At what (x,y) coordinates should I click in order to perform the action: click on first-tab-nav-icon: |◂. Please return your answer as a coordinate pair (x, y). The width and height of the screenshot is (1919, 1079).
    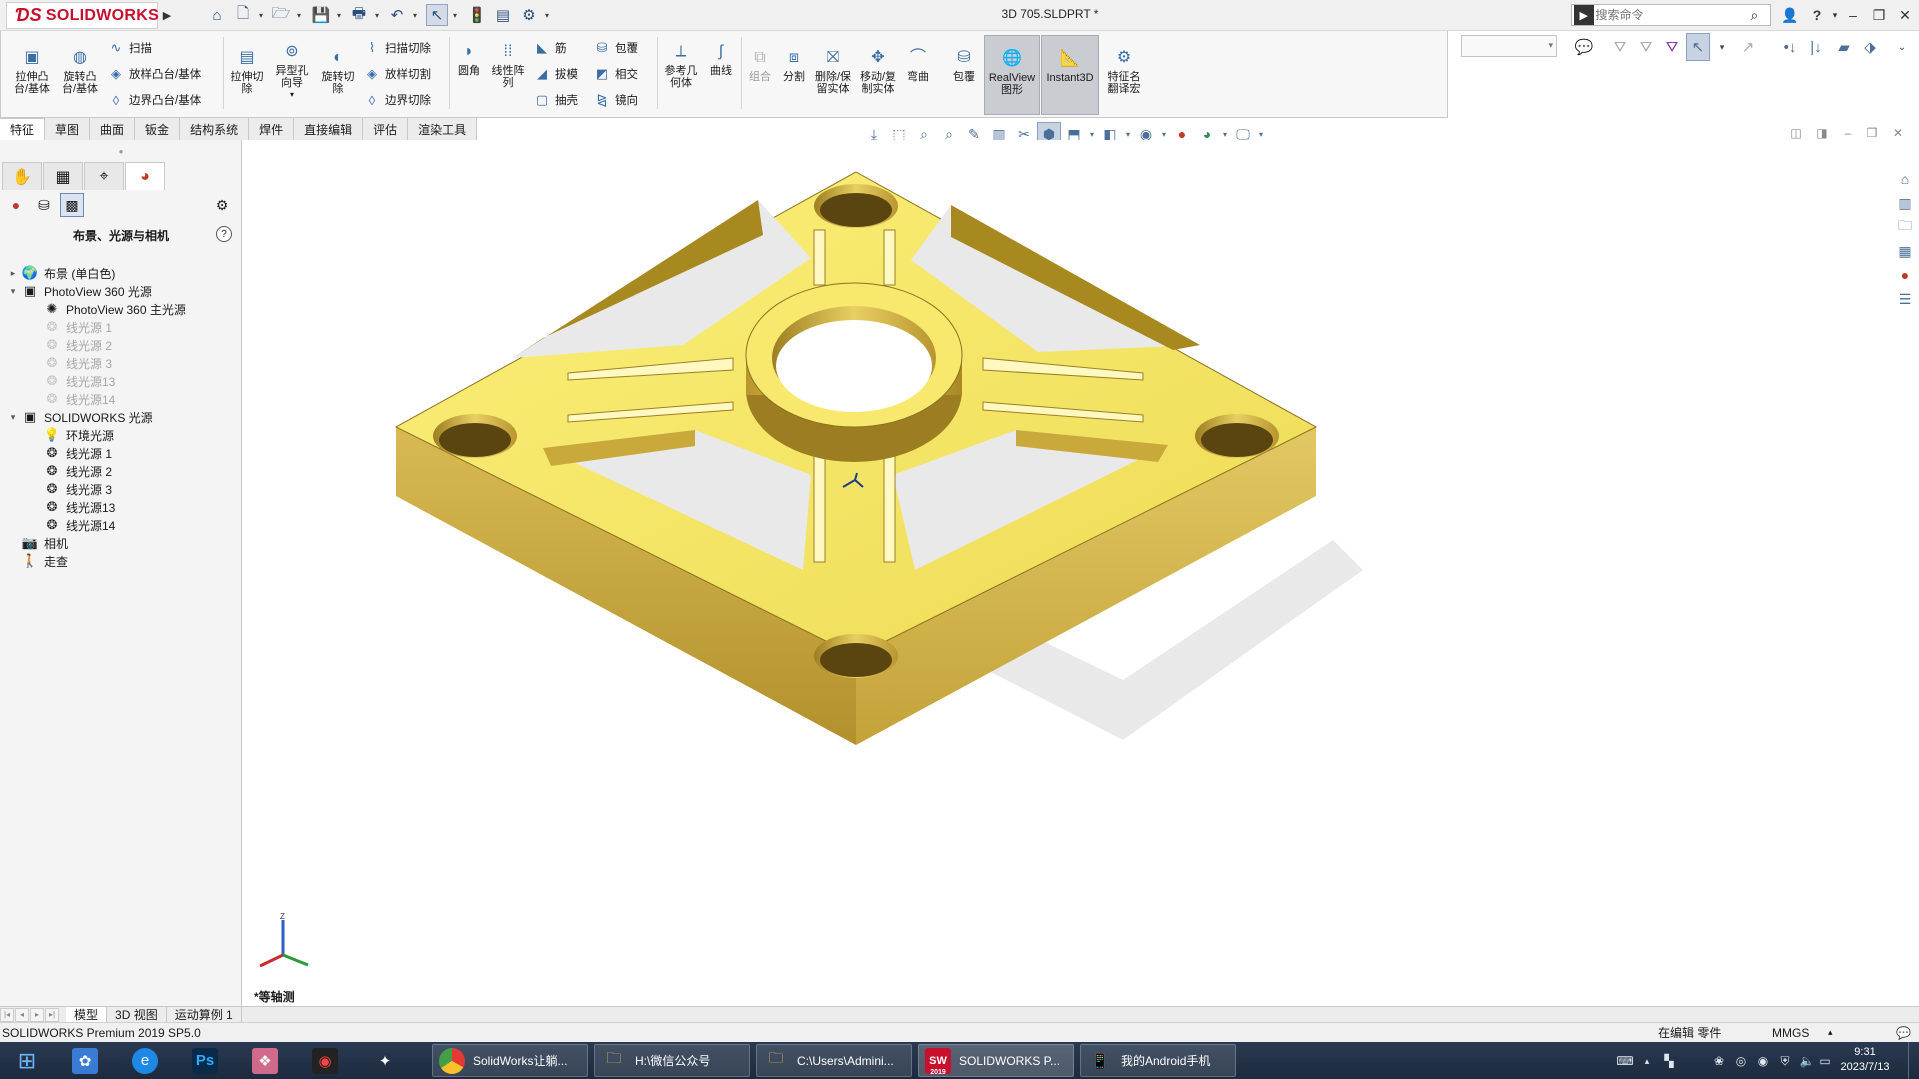
    Looking at the image, I should click on (7, 1014).